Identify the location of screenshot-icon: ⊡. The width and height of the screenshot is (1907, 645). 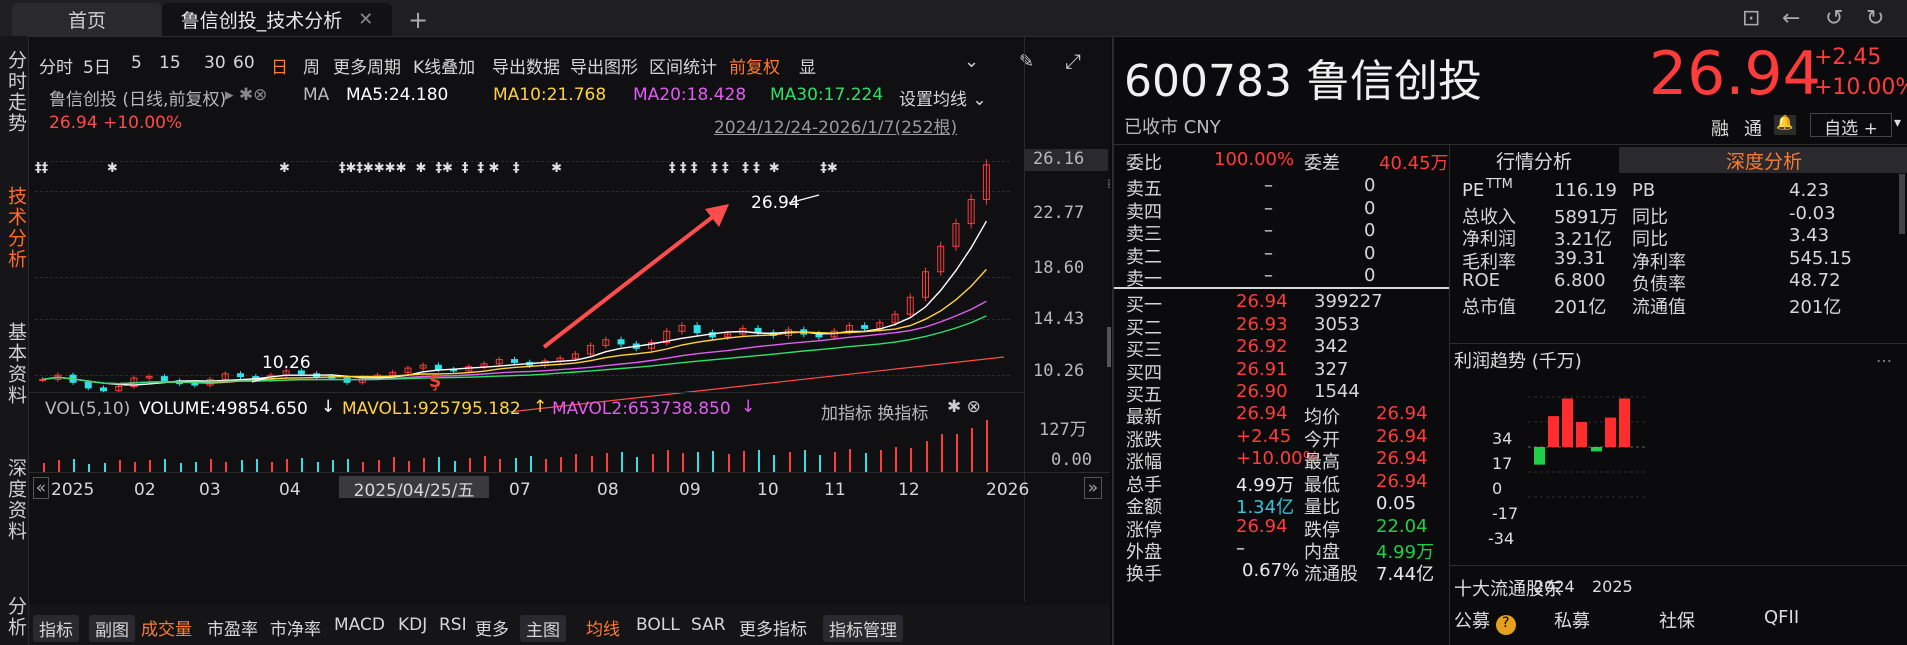
(1751, 18).